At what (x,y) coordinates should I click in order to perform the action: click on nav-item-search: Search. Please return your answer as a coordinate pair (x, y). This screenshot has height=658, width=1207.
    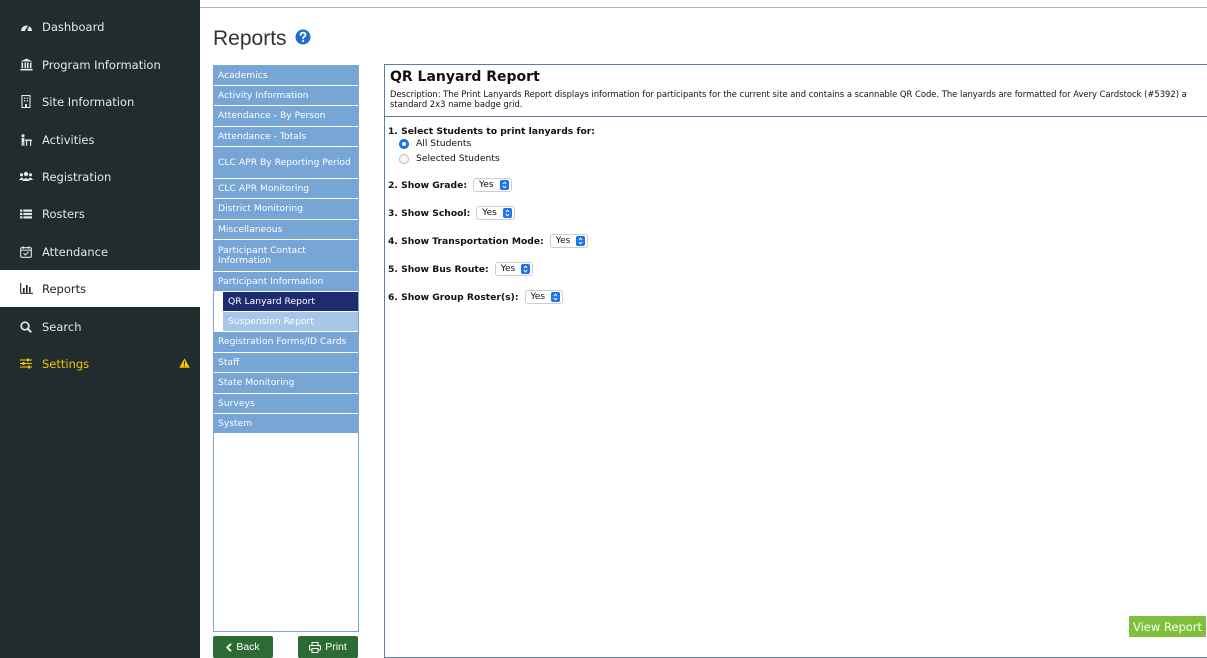
    Looking at the image, I should click on (100, 326).